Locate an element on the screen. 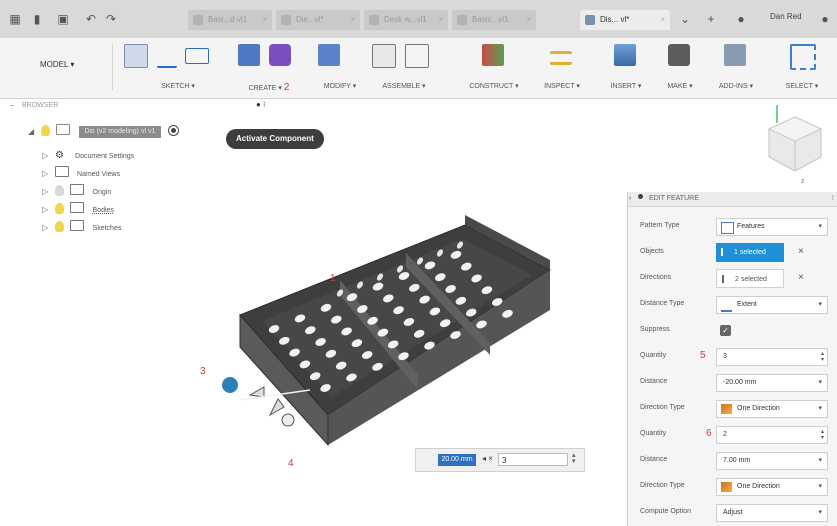  document-tab: Desk w...vl1 × is located at coordinates (406, 20).